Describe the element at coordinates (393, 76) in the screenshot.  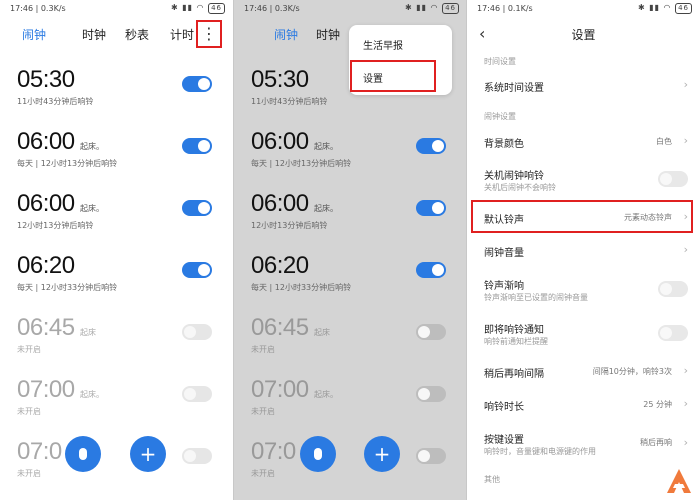
I see `highlight-box-settings` at that location.